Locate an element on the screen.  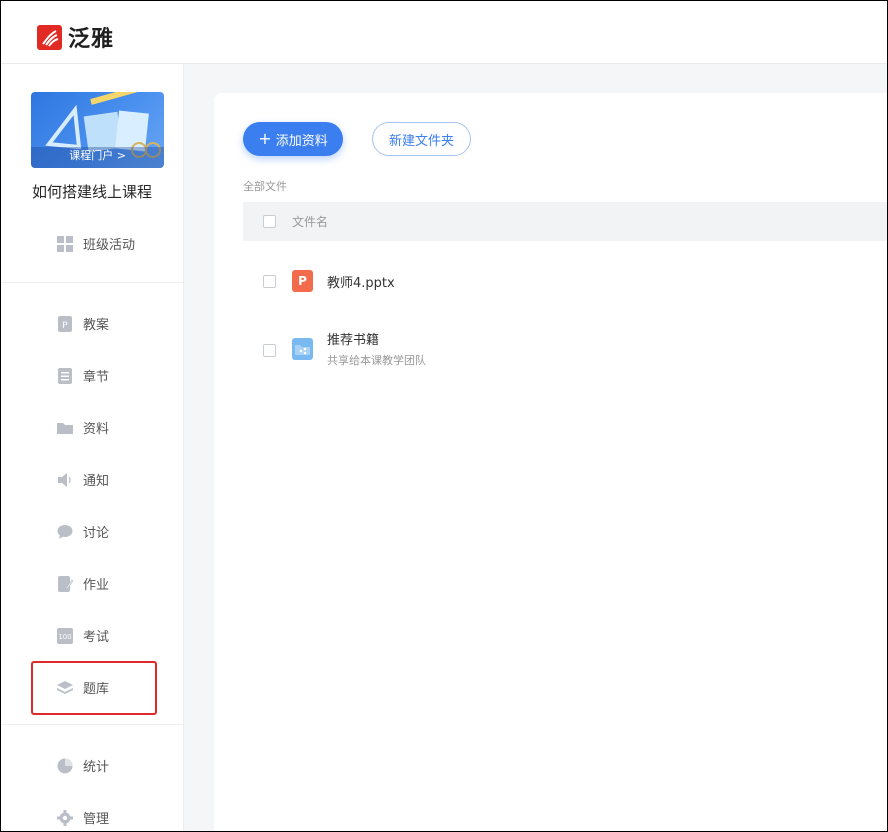
sidebar-item-label: 资料 is located at coordinates (96, 429).